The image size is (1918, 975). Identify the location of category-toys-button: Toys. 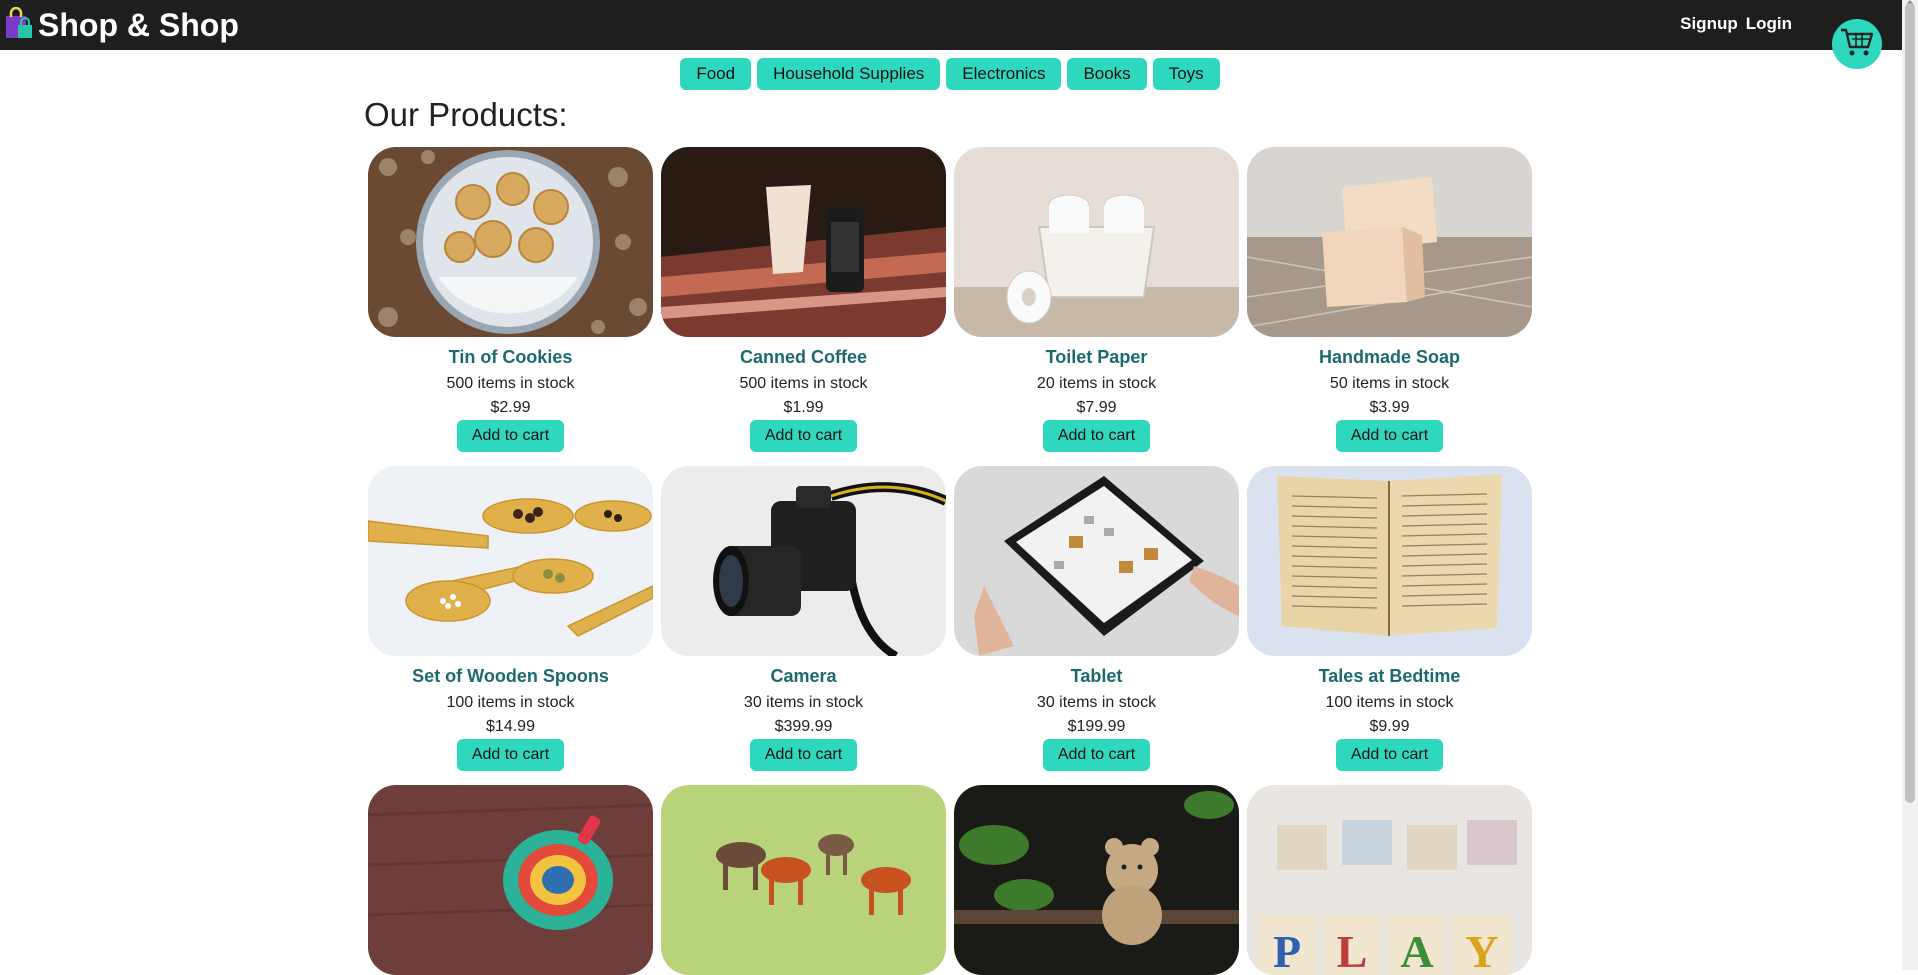
(1186, 74).